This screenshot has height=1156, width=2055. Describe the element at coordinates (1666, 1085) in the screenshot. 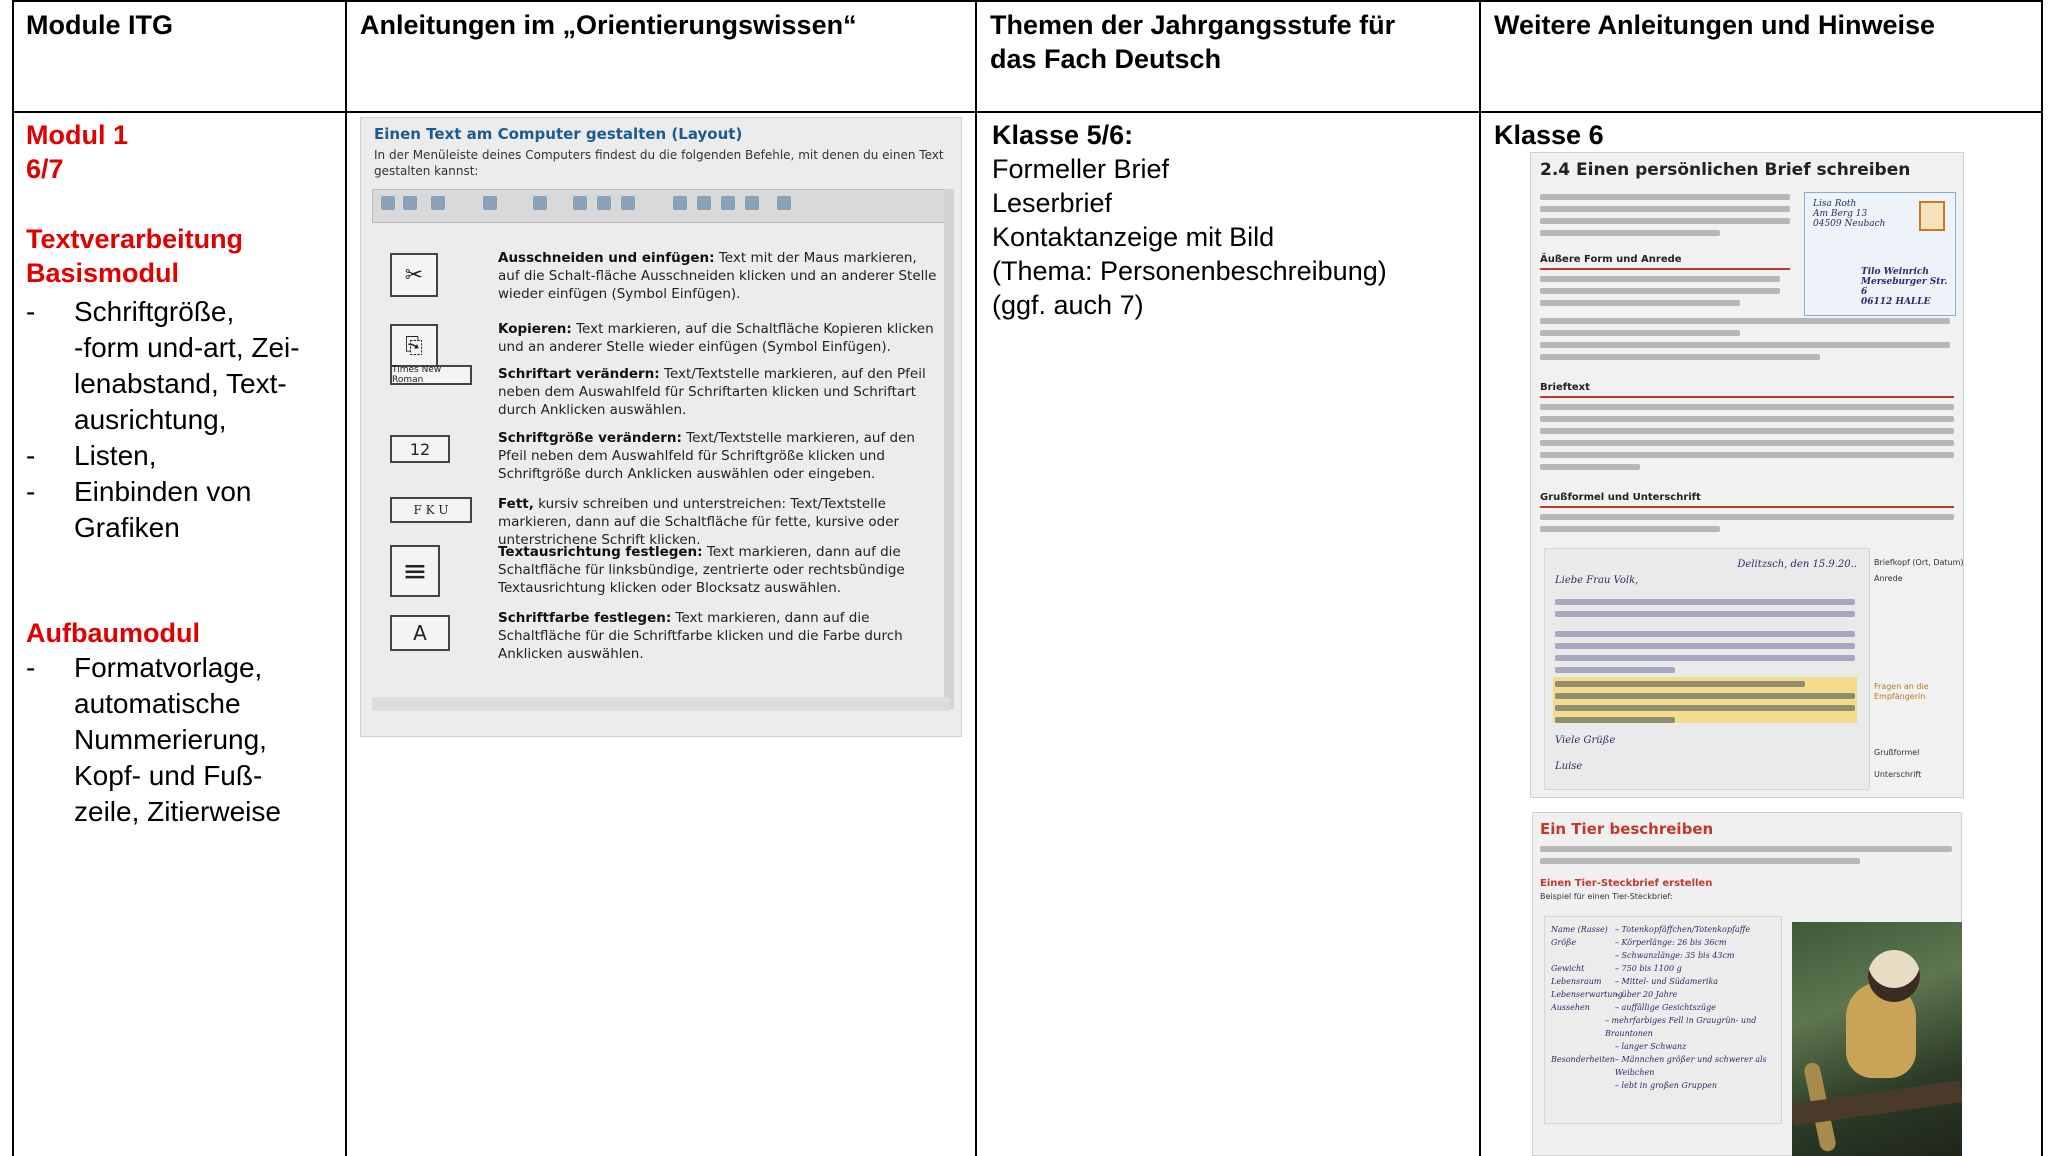

I see `steckbrief-row: – lebt in großen Gruppen` at that location.